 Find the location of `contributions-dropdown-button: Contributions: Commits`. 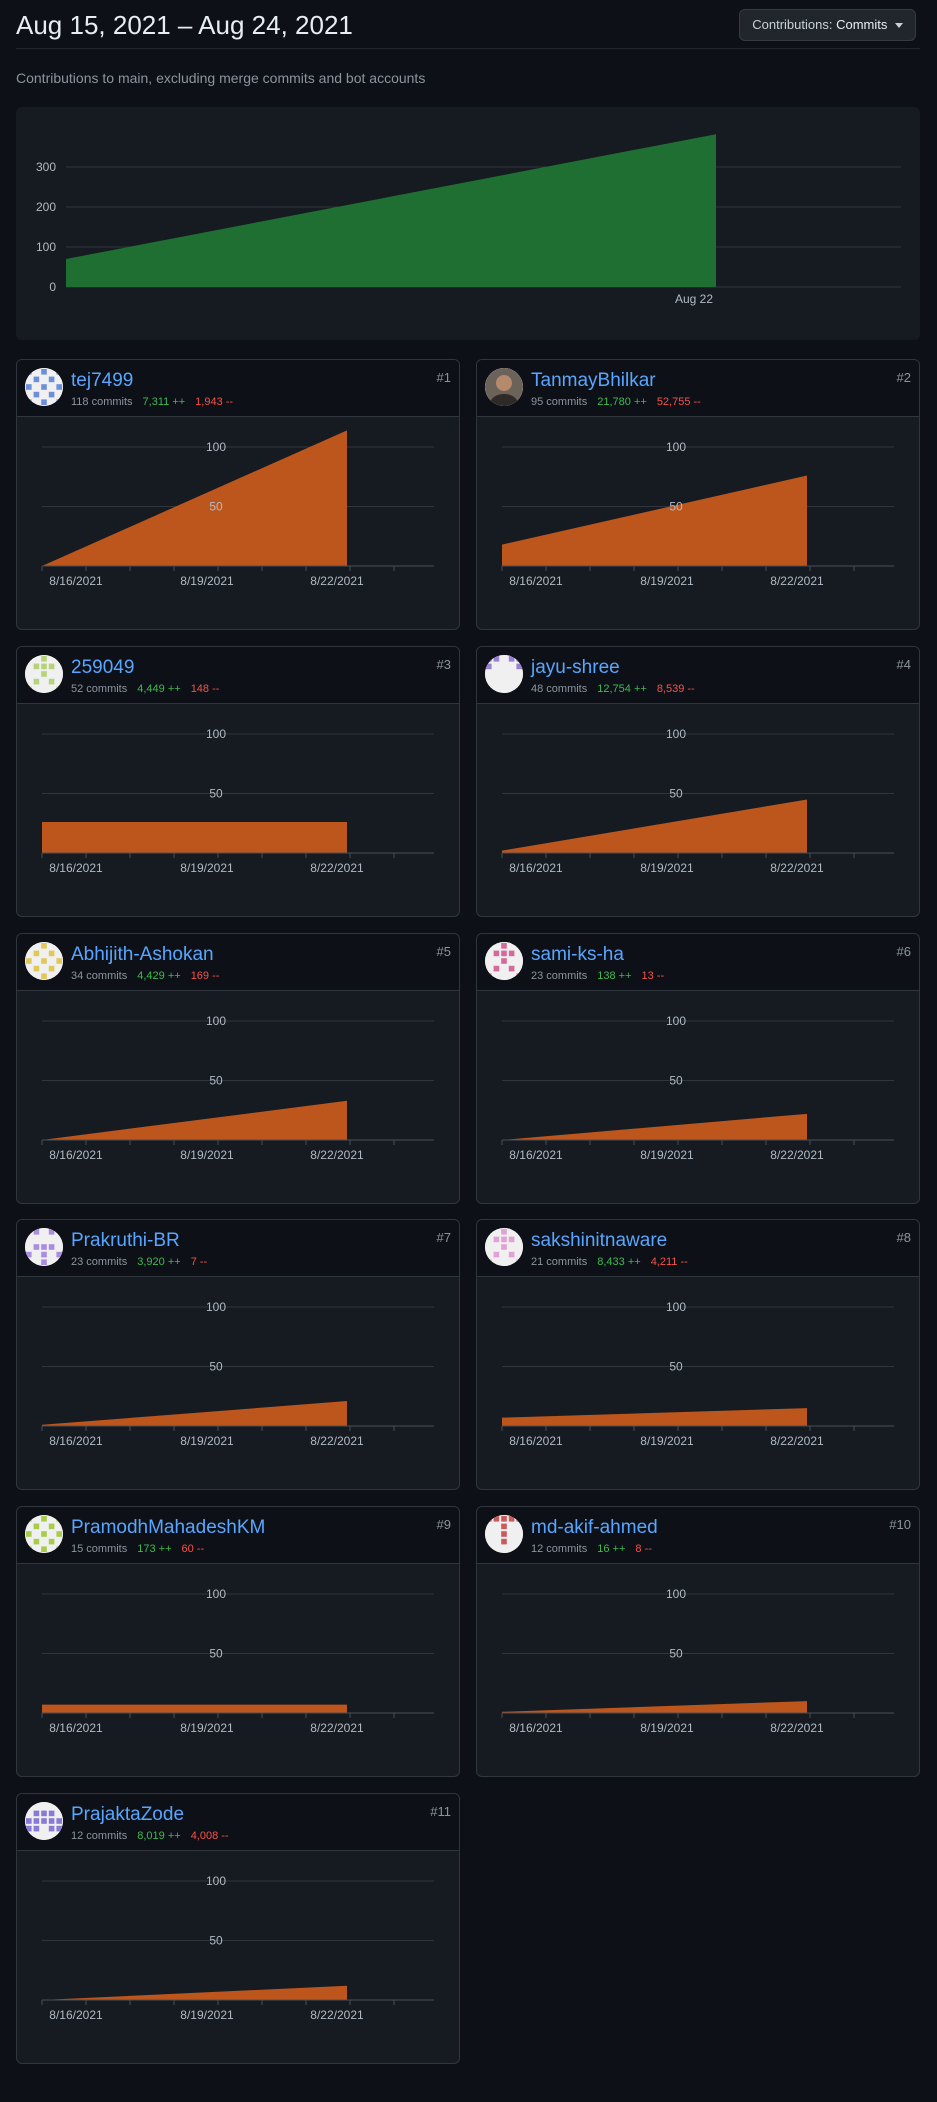

contributions-dropdown-button: Contributions: Commits is located at coordinates (827, 25).